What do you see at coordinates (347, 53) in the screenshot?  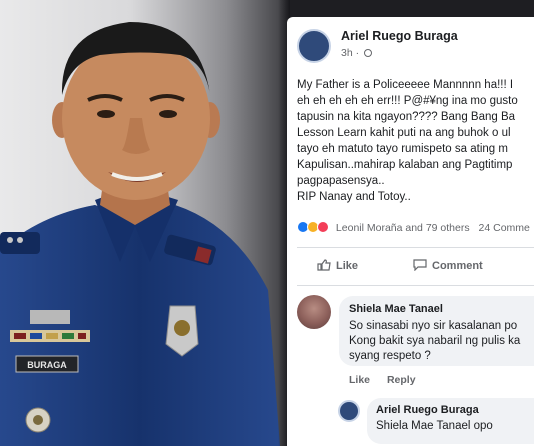 I see `post-time: 3h` at bounding box center [347, 53].